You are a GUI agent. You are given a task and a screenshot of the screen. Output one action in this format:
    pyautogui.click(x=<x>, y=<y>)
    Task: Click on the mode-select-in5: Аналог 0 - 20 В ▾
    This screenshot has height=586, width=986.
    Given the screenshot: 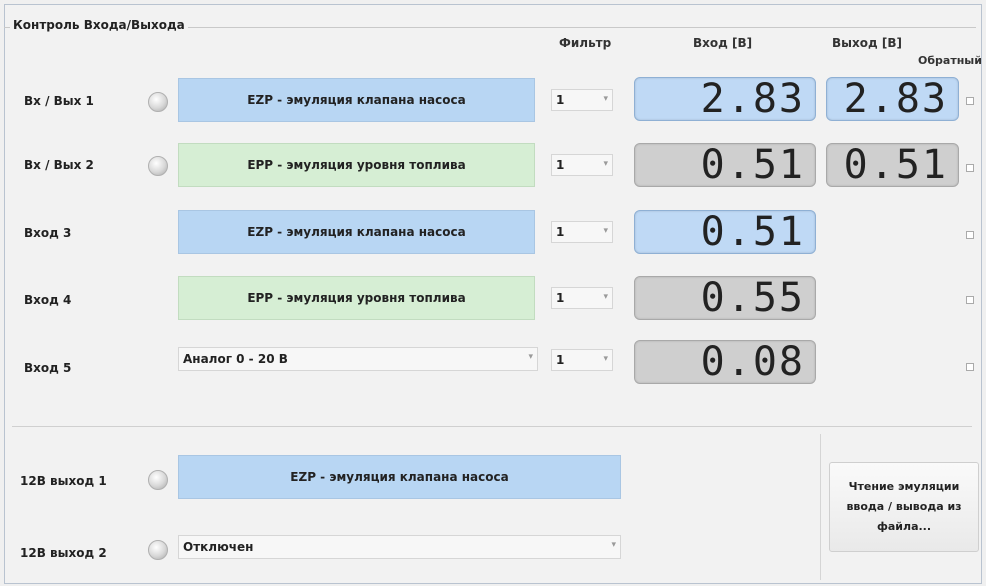 What is the action you would take?
    pyautogui.click(x=358, y=359)
    